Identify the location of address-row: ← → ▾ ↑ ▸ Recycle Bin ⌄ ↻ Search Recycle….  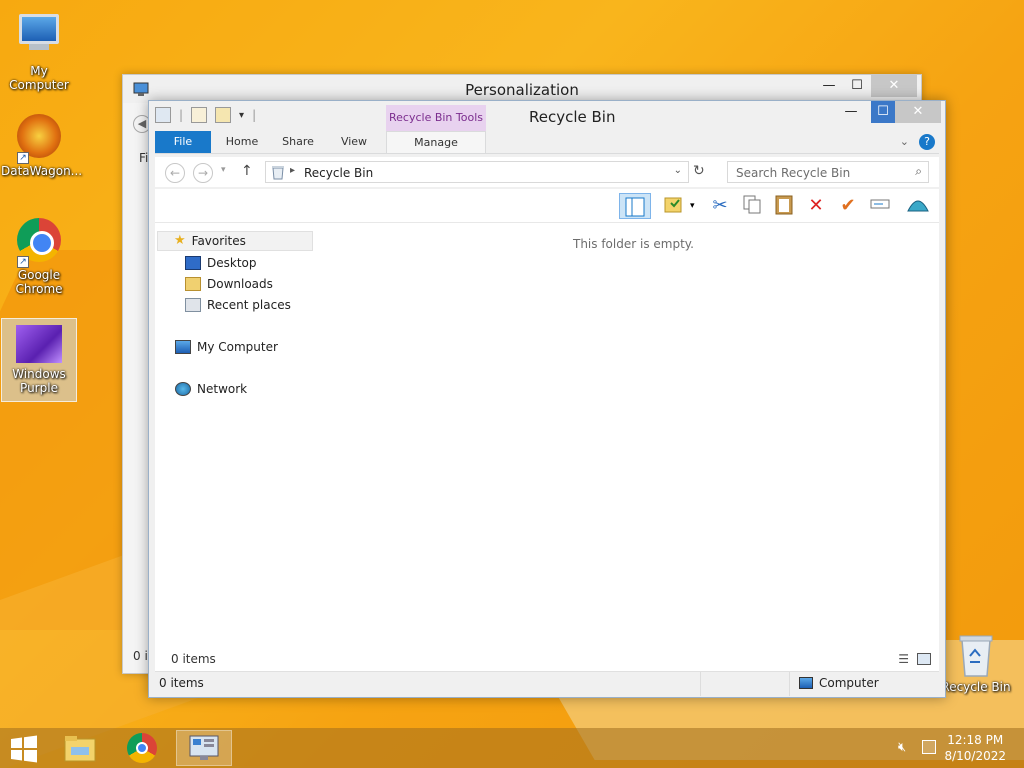
(547, 172).